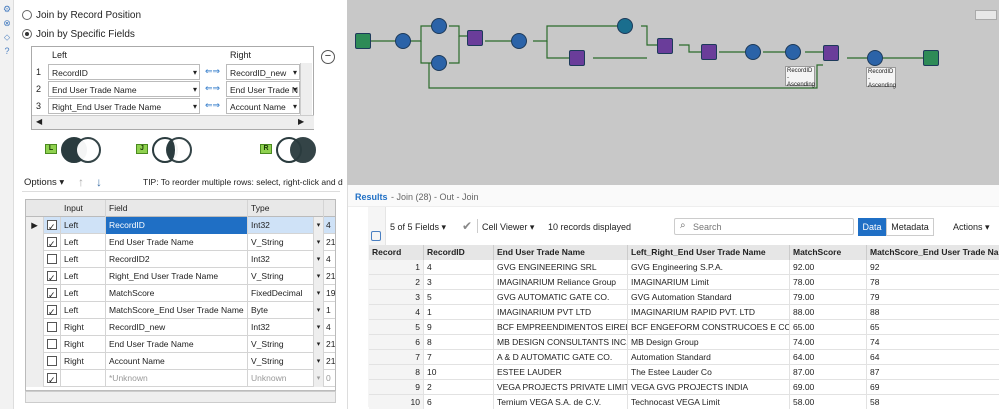 This screenshot has height=409, width=999. What do you see at coordinates (44, 182) in the screenshot?
I see `options-dropdown: Options ▾` at bounding box center [44, 182].